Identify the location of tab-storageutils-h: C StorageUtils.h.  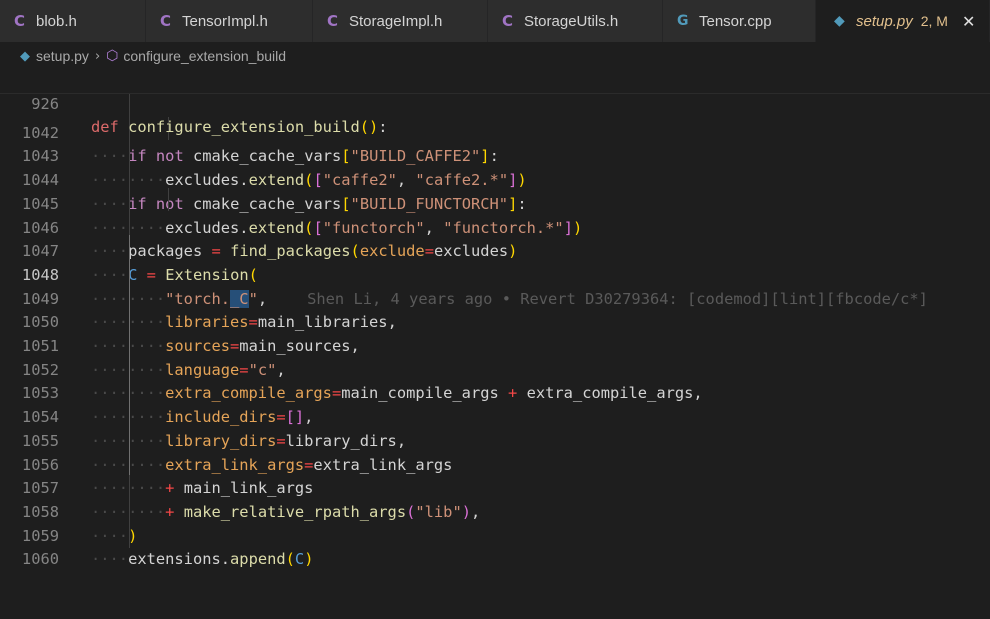
(575, 21).